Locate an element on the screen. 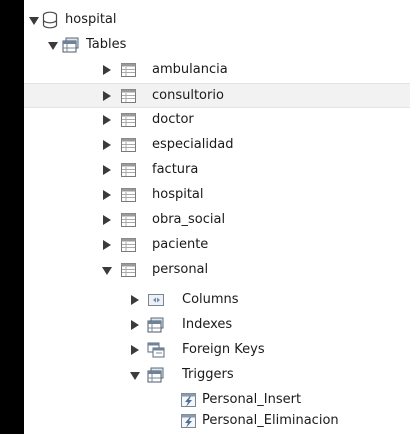  tree-node-label: personal is located at coordinates (180, 269).